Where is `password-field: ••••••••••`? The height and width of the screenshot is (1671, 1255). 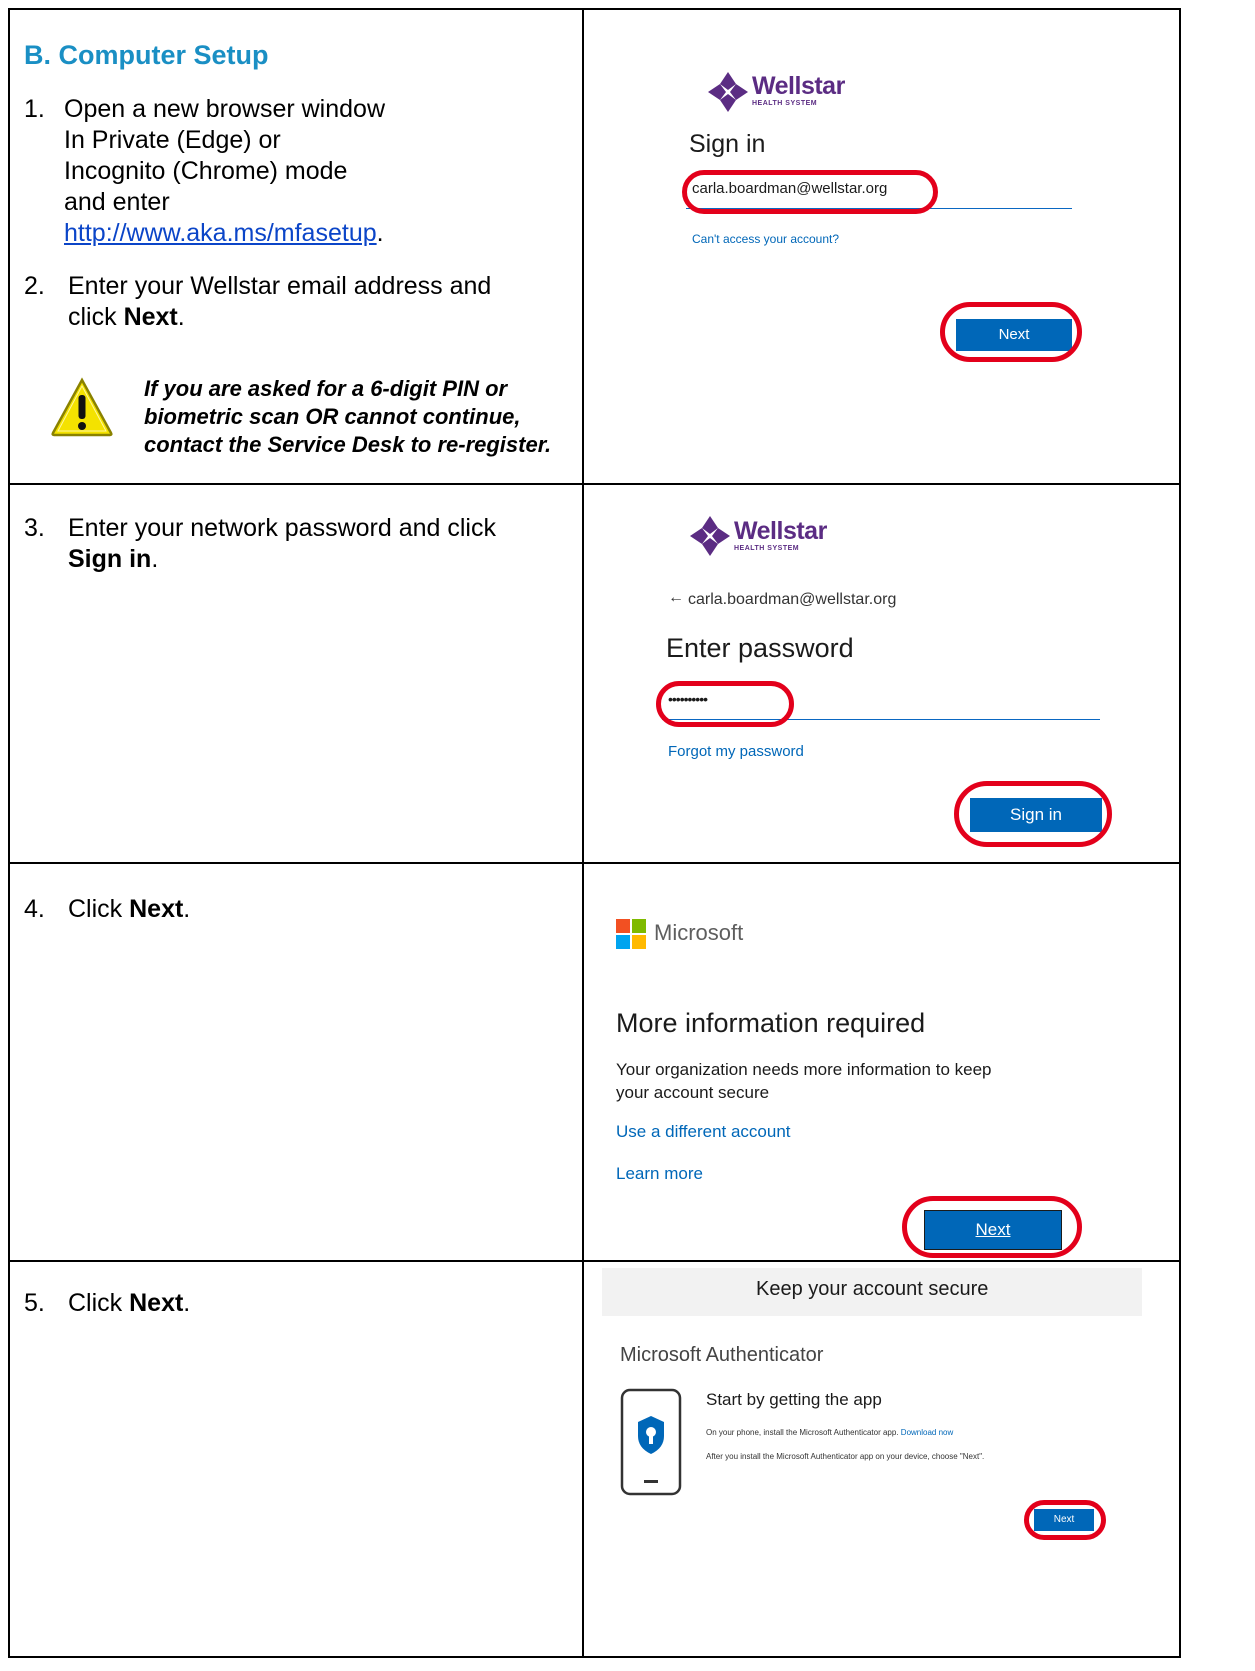 password-field: •••••••••• is located at coordinates (881, 702).